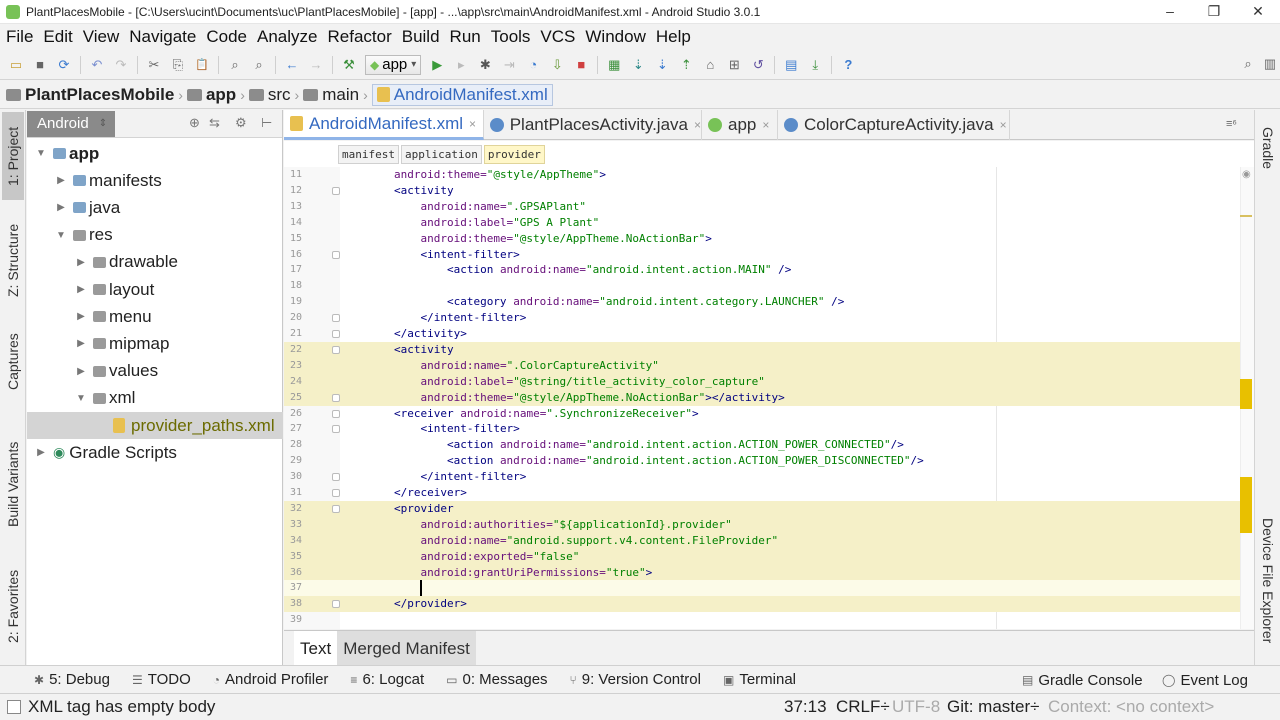 Image resolution: width=1280 pixels, height=720 pixels. What do you see at coordinates (349, 65) in the screenshot?
I see `build-icon: ⚒` at bounding box center [349, 65].